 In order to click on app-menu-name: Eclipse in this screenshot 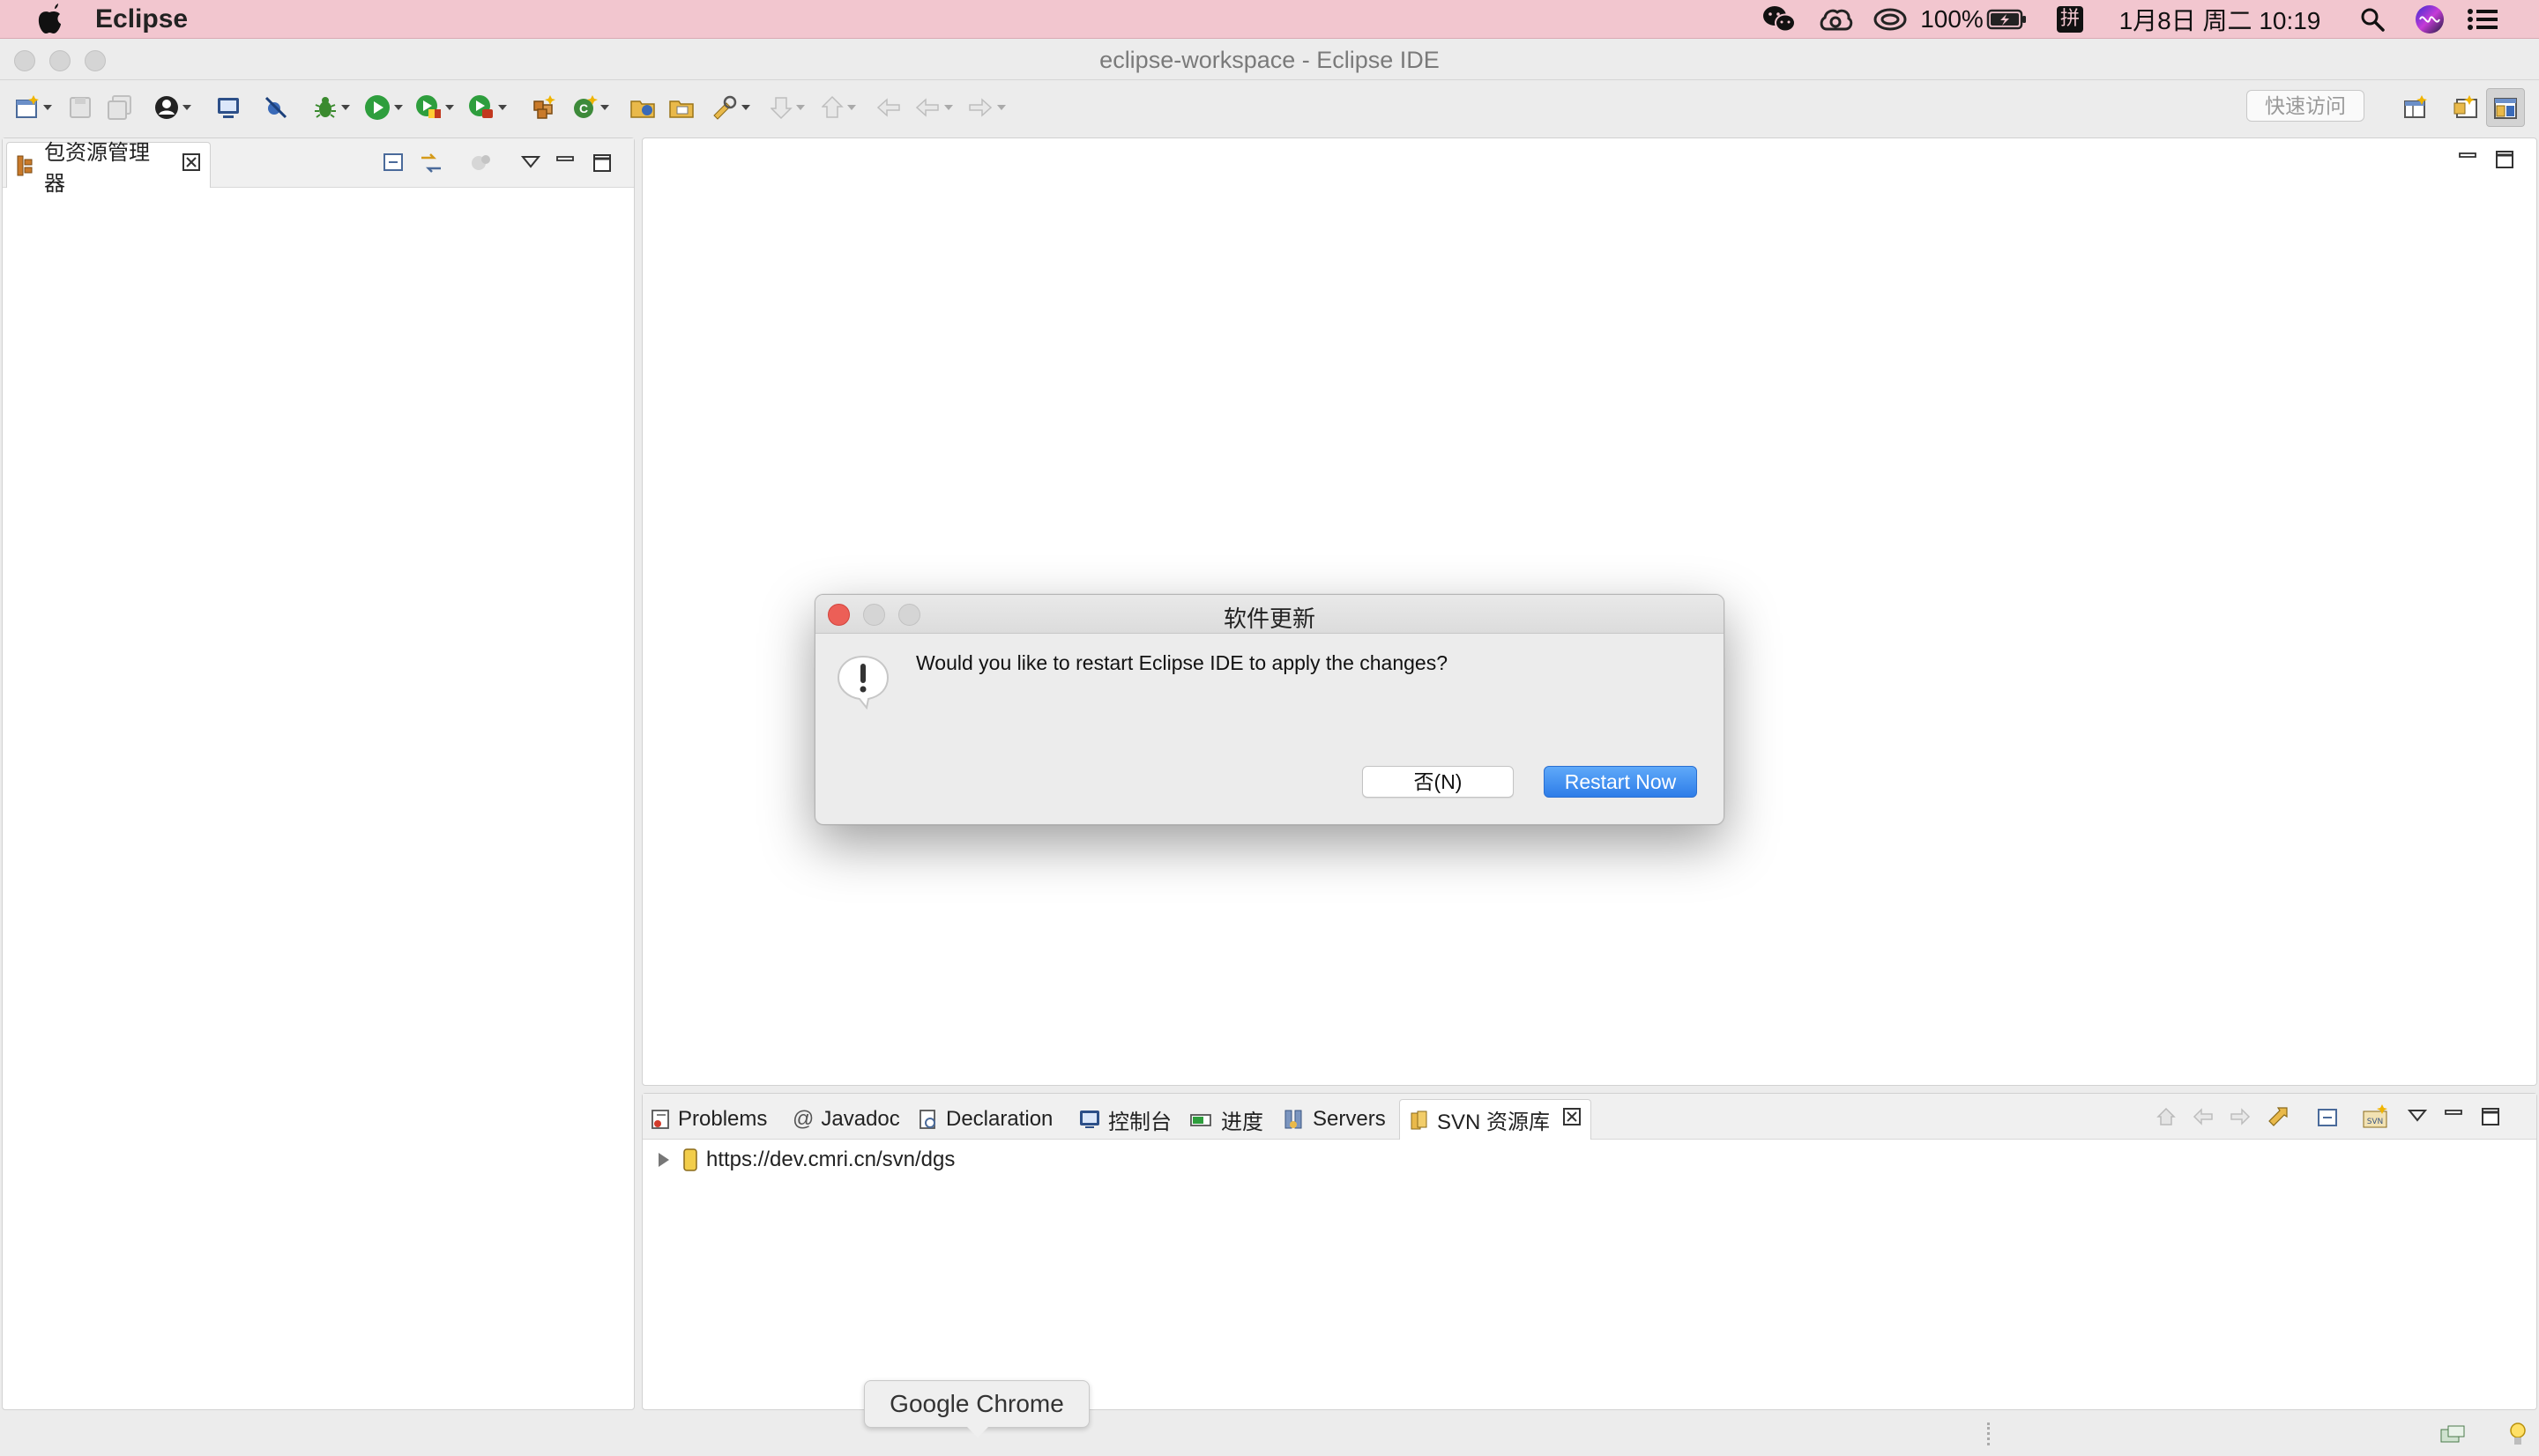, I will do `click(141, 19)`.